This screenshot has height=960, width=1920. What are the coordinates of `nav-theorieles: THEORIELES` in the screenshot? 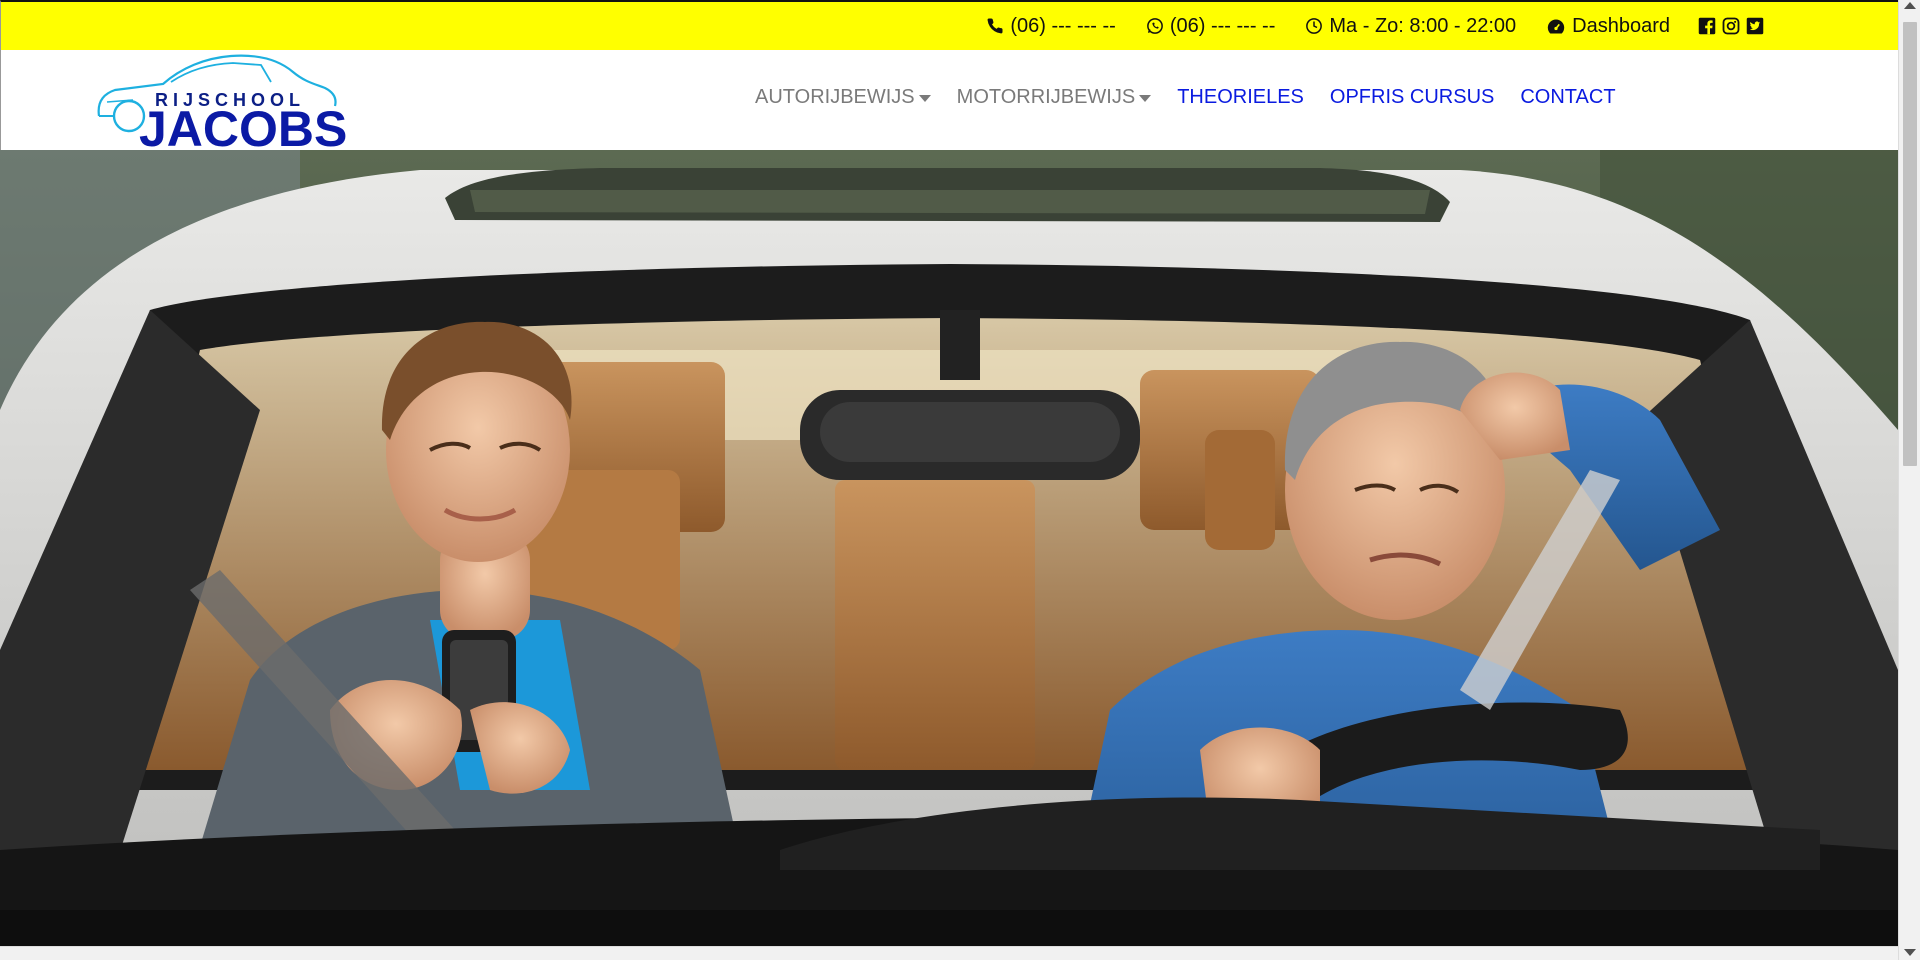 It's located at (1240, 97).